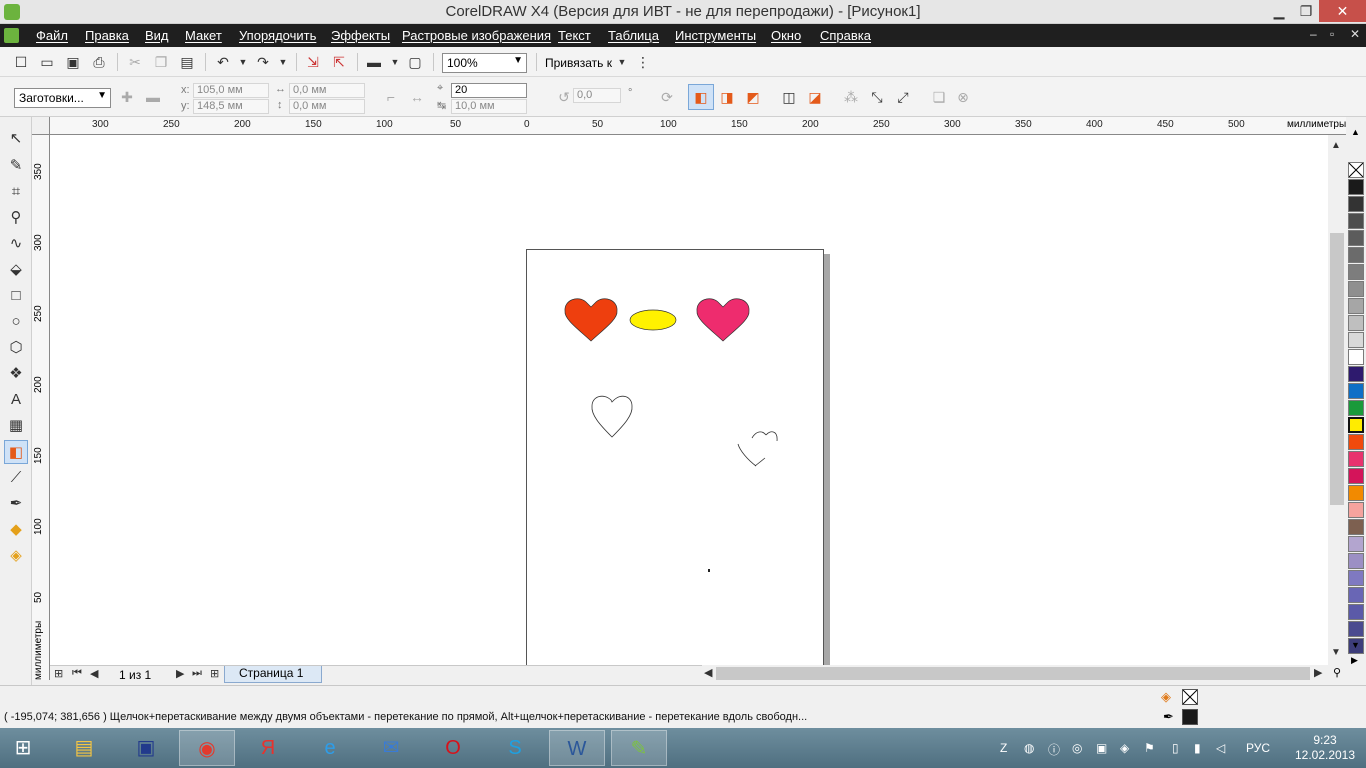 This screenshot has width=1366, height=768. Describe the element at coordinates (58, 673) in the screenshot. I see `insert-page-before-icon: ⊞` at that location.